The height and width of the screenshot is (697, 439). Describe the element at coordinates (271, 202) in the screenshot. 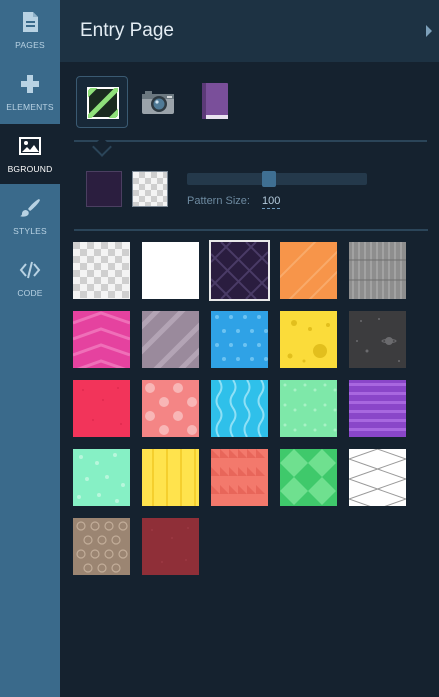

I see `pattern-size-value: 100` at that location.